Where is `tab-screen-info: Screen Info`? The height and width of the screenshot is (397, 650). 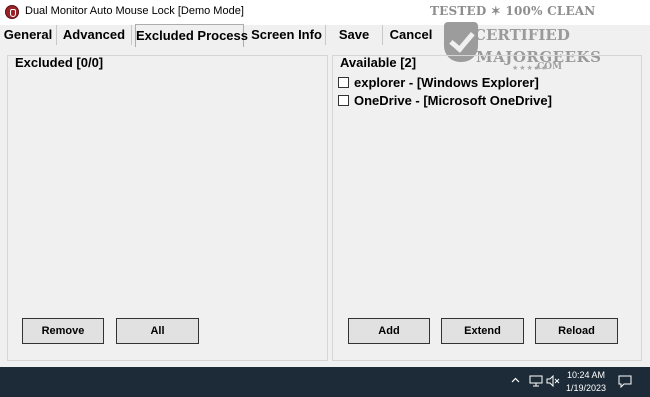 tab-screen-info: Screen Info is located at coordinates (287, 35).